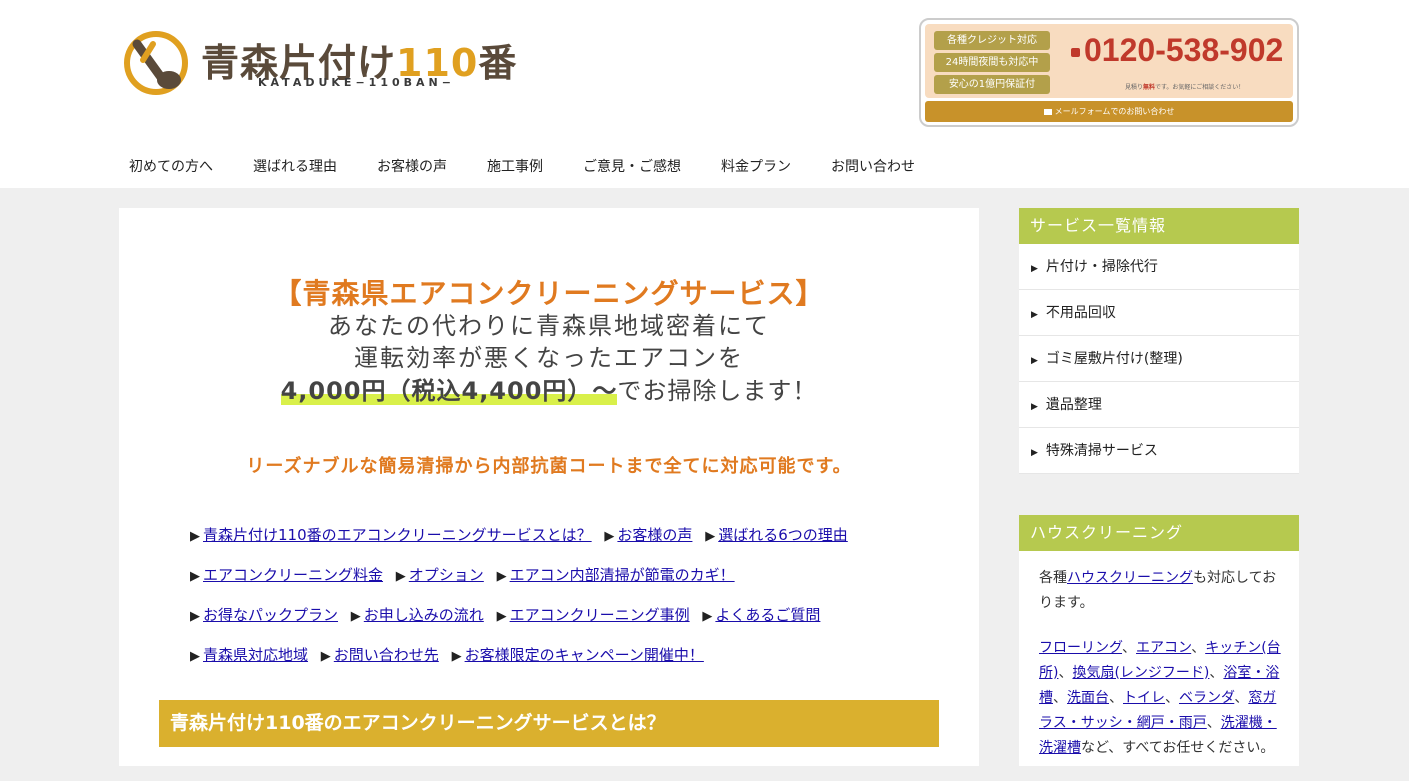 This screenshot has width=1409, height=781. Describe the element at coordinates (156, 63) in the screenshot. I see `logo-mark-icon` at that location.